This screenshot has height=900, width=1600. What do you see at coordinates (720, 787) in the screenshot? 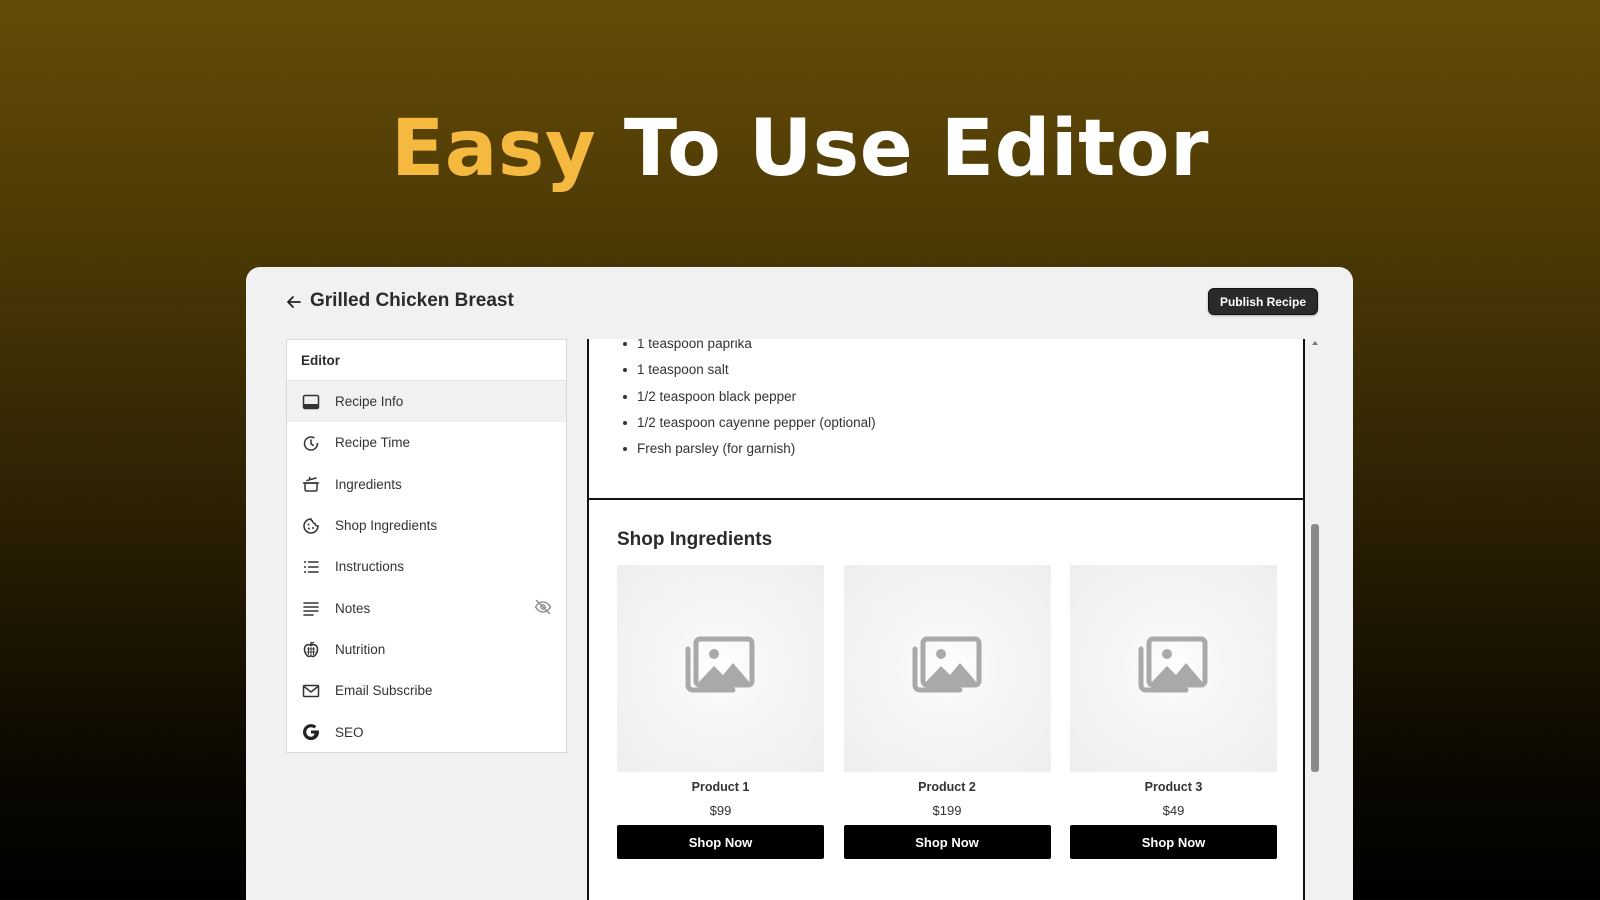
I see `product-name: Product 1` at bounding box center [720, 787].